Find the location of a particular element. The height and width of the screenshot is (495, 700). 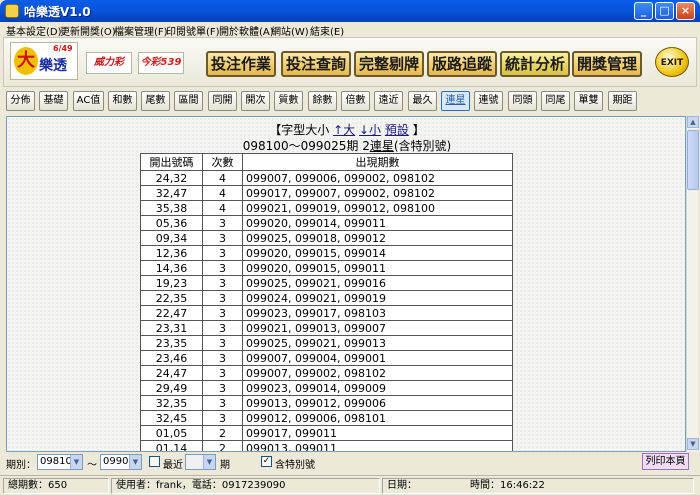

column-header-periods: 出現期數 is located at coordinates (377, 162).